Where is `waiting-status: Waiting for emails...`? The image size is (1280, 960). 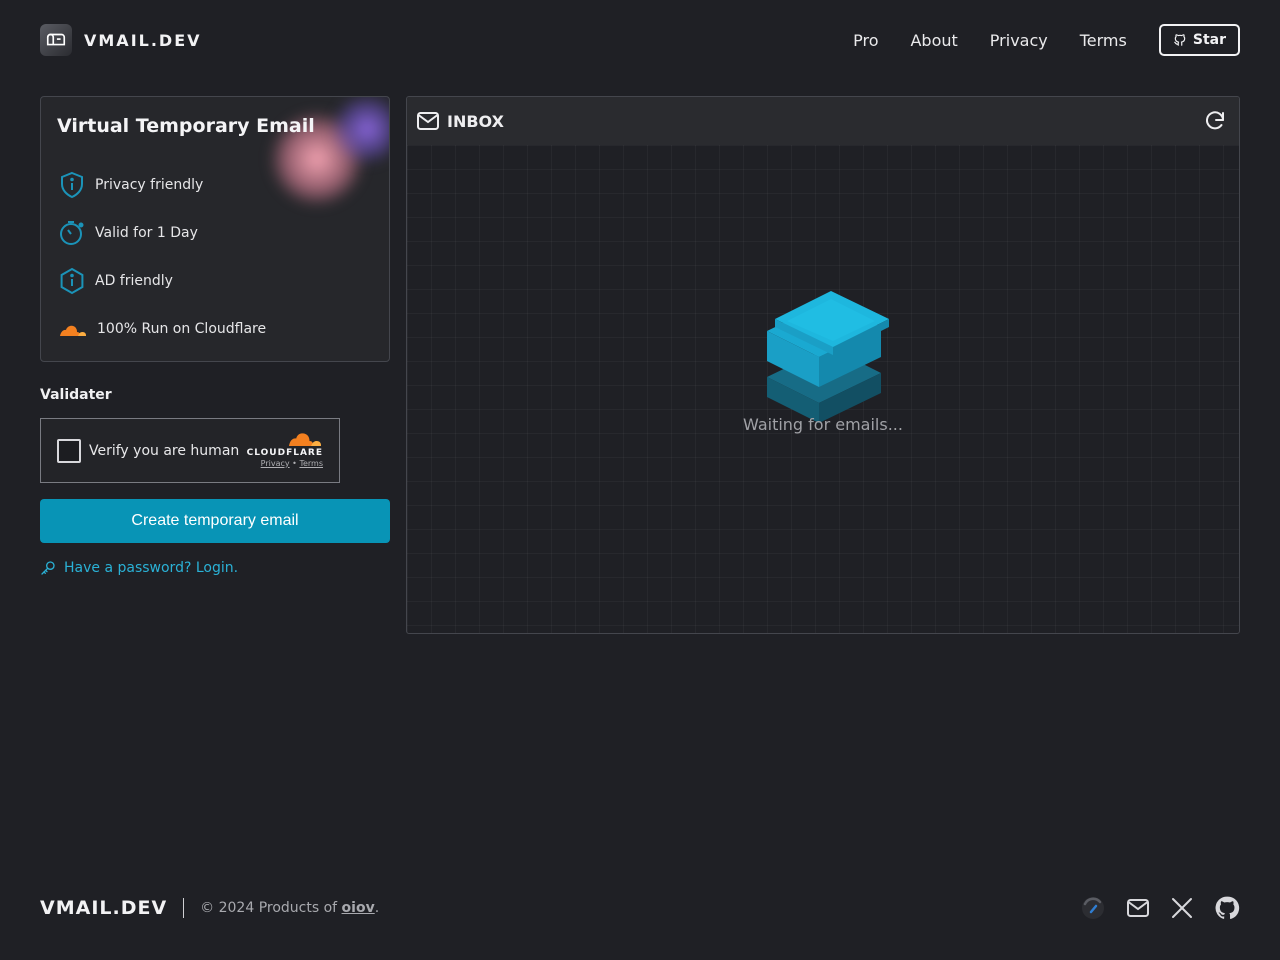 waiting-status: Waiting for emails... is located at coordinates (823, 424).